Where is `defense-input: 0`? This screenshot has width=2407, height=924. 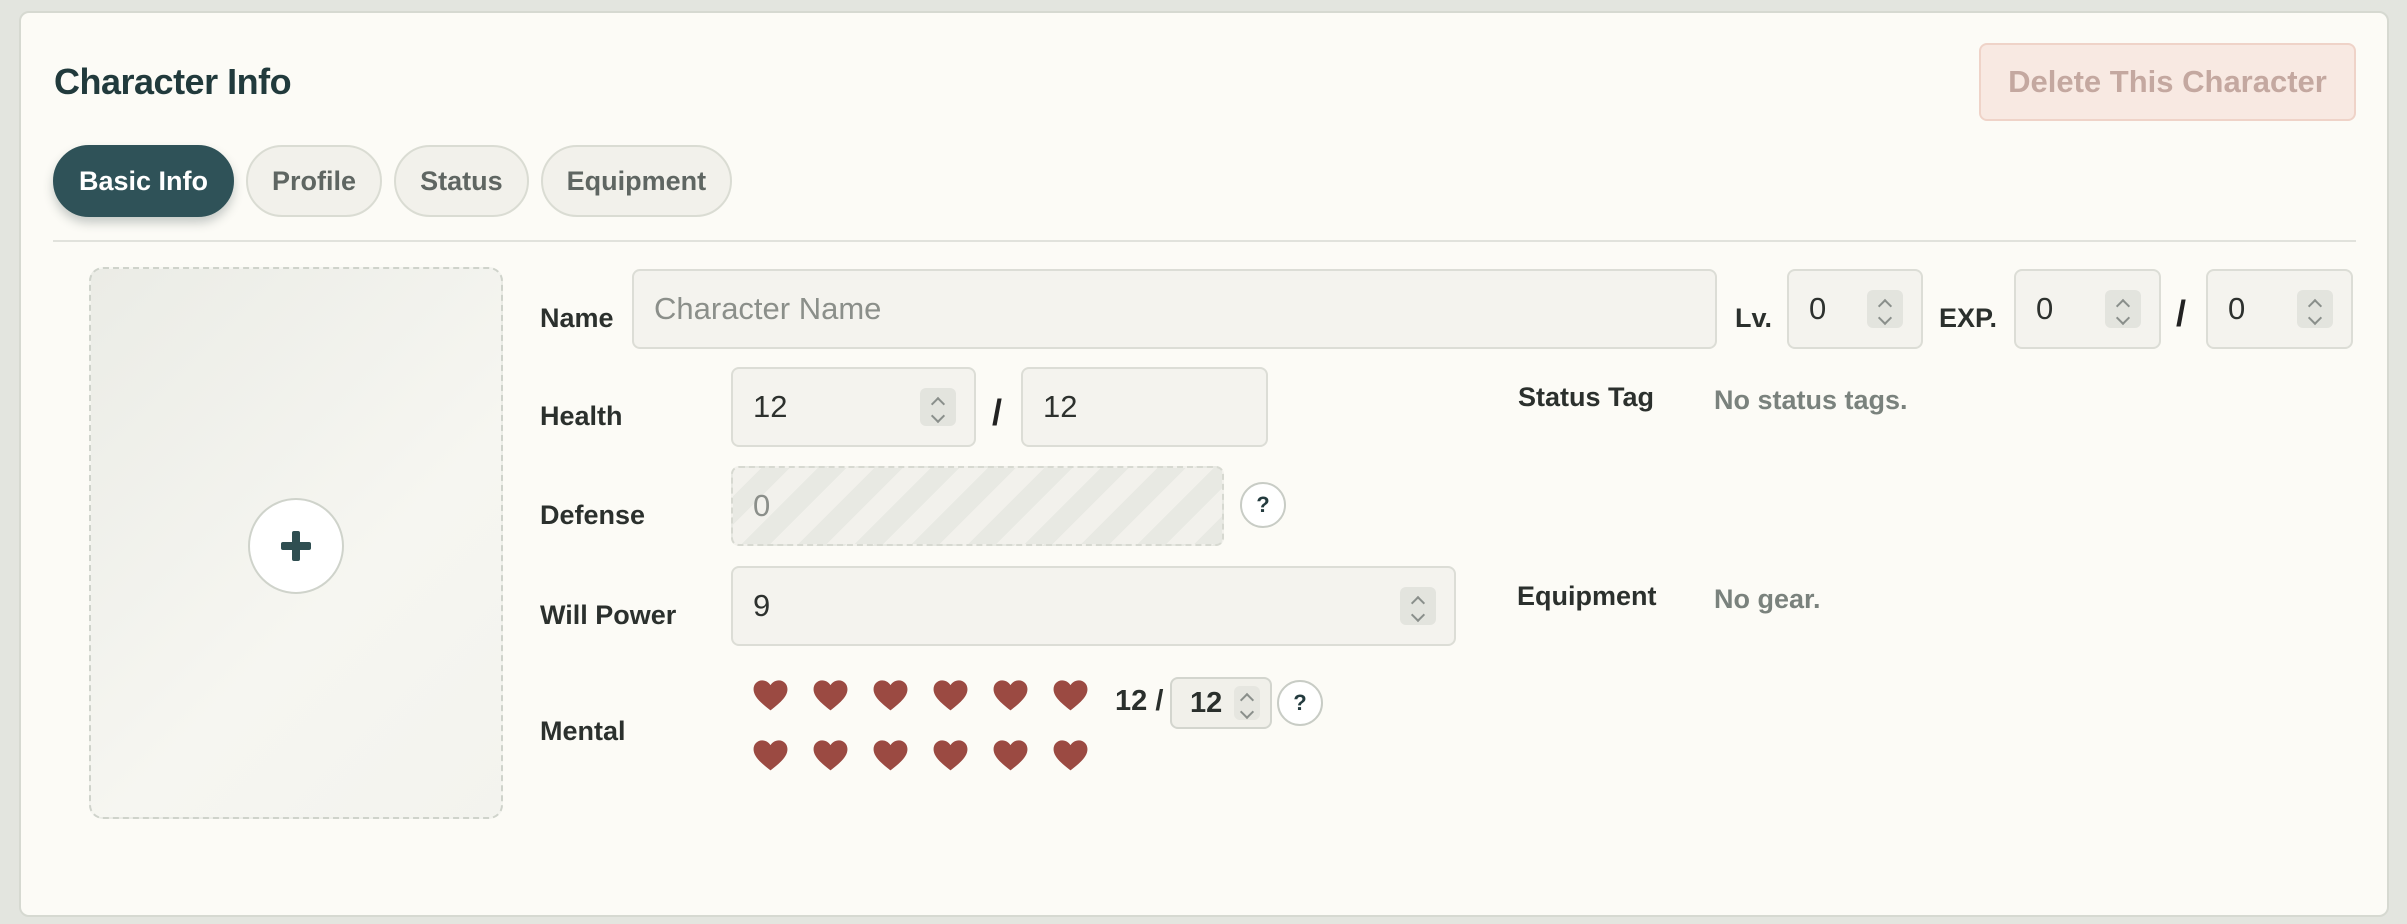
defense-input: 0 is located at coordinates (977, 506).